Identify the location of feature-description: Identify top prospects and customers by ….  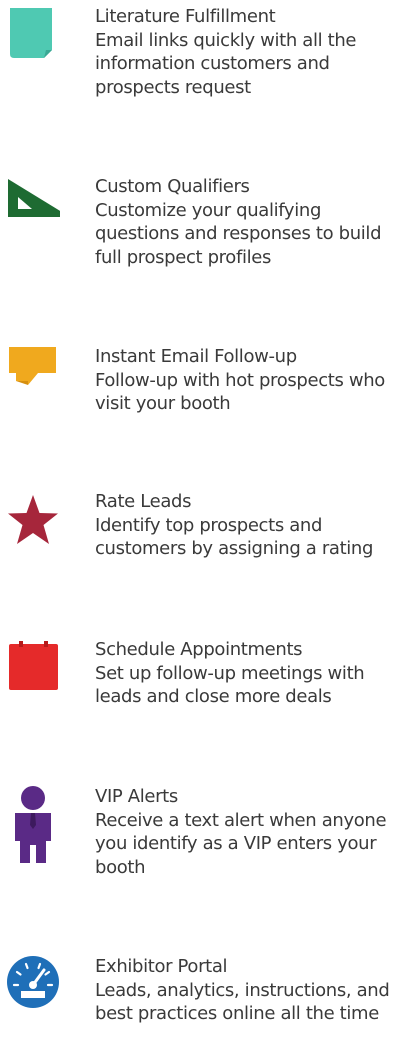
(234, 537).